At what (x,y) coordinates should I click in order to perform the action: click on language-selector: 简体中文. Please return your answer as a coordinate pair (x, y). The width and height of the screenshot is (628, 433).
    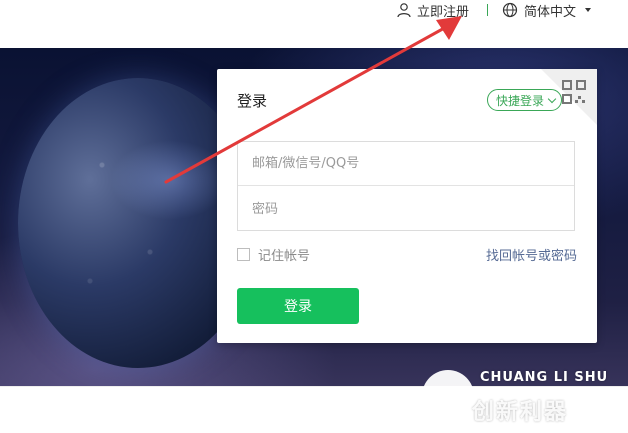
    Looking at the image, I should click on (547, 10).